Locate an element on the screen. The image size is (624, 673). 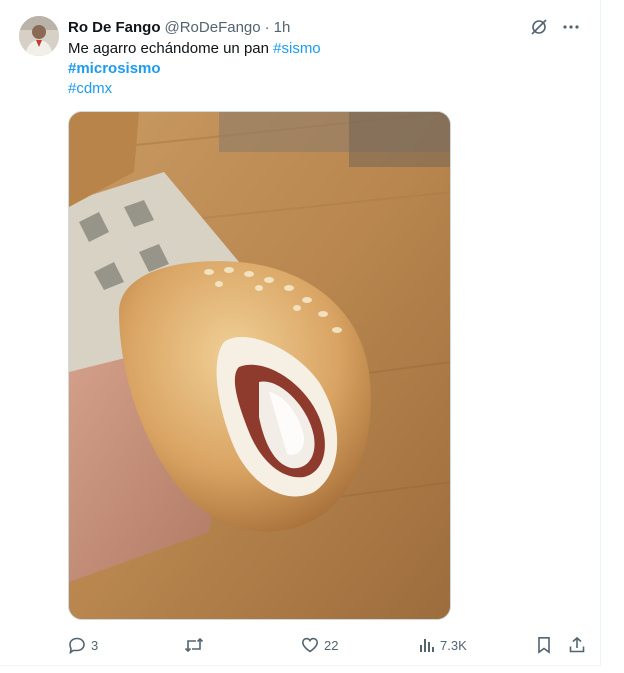
retweet-icon is located at coordinates (194, 645).